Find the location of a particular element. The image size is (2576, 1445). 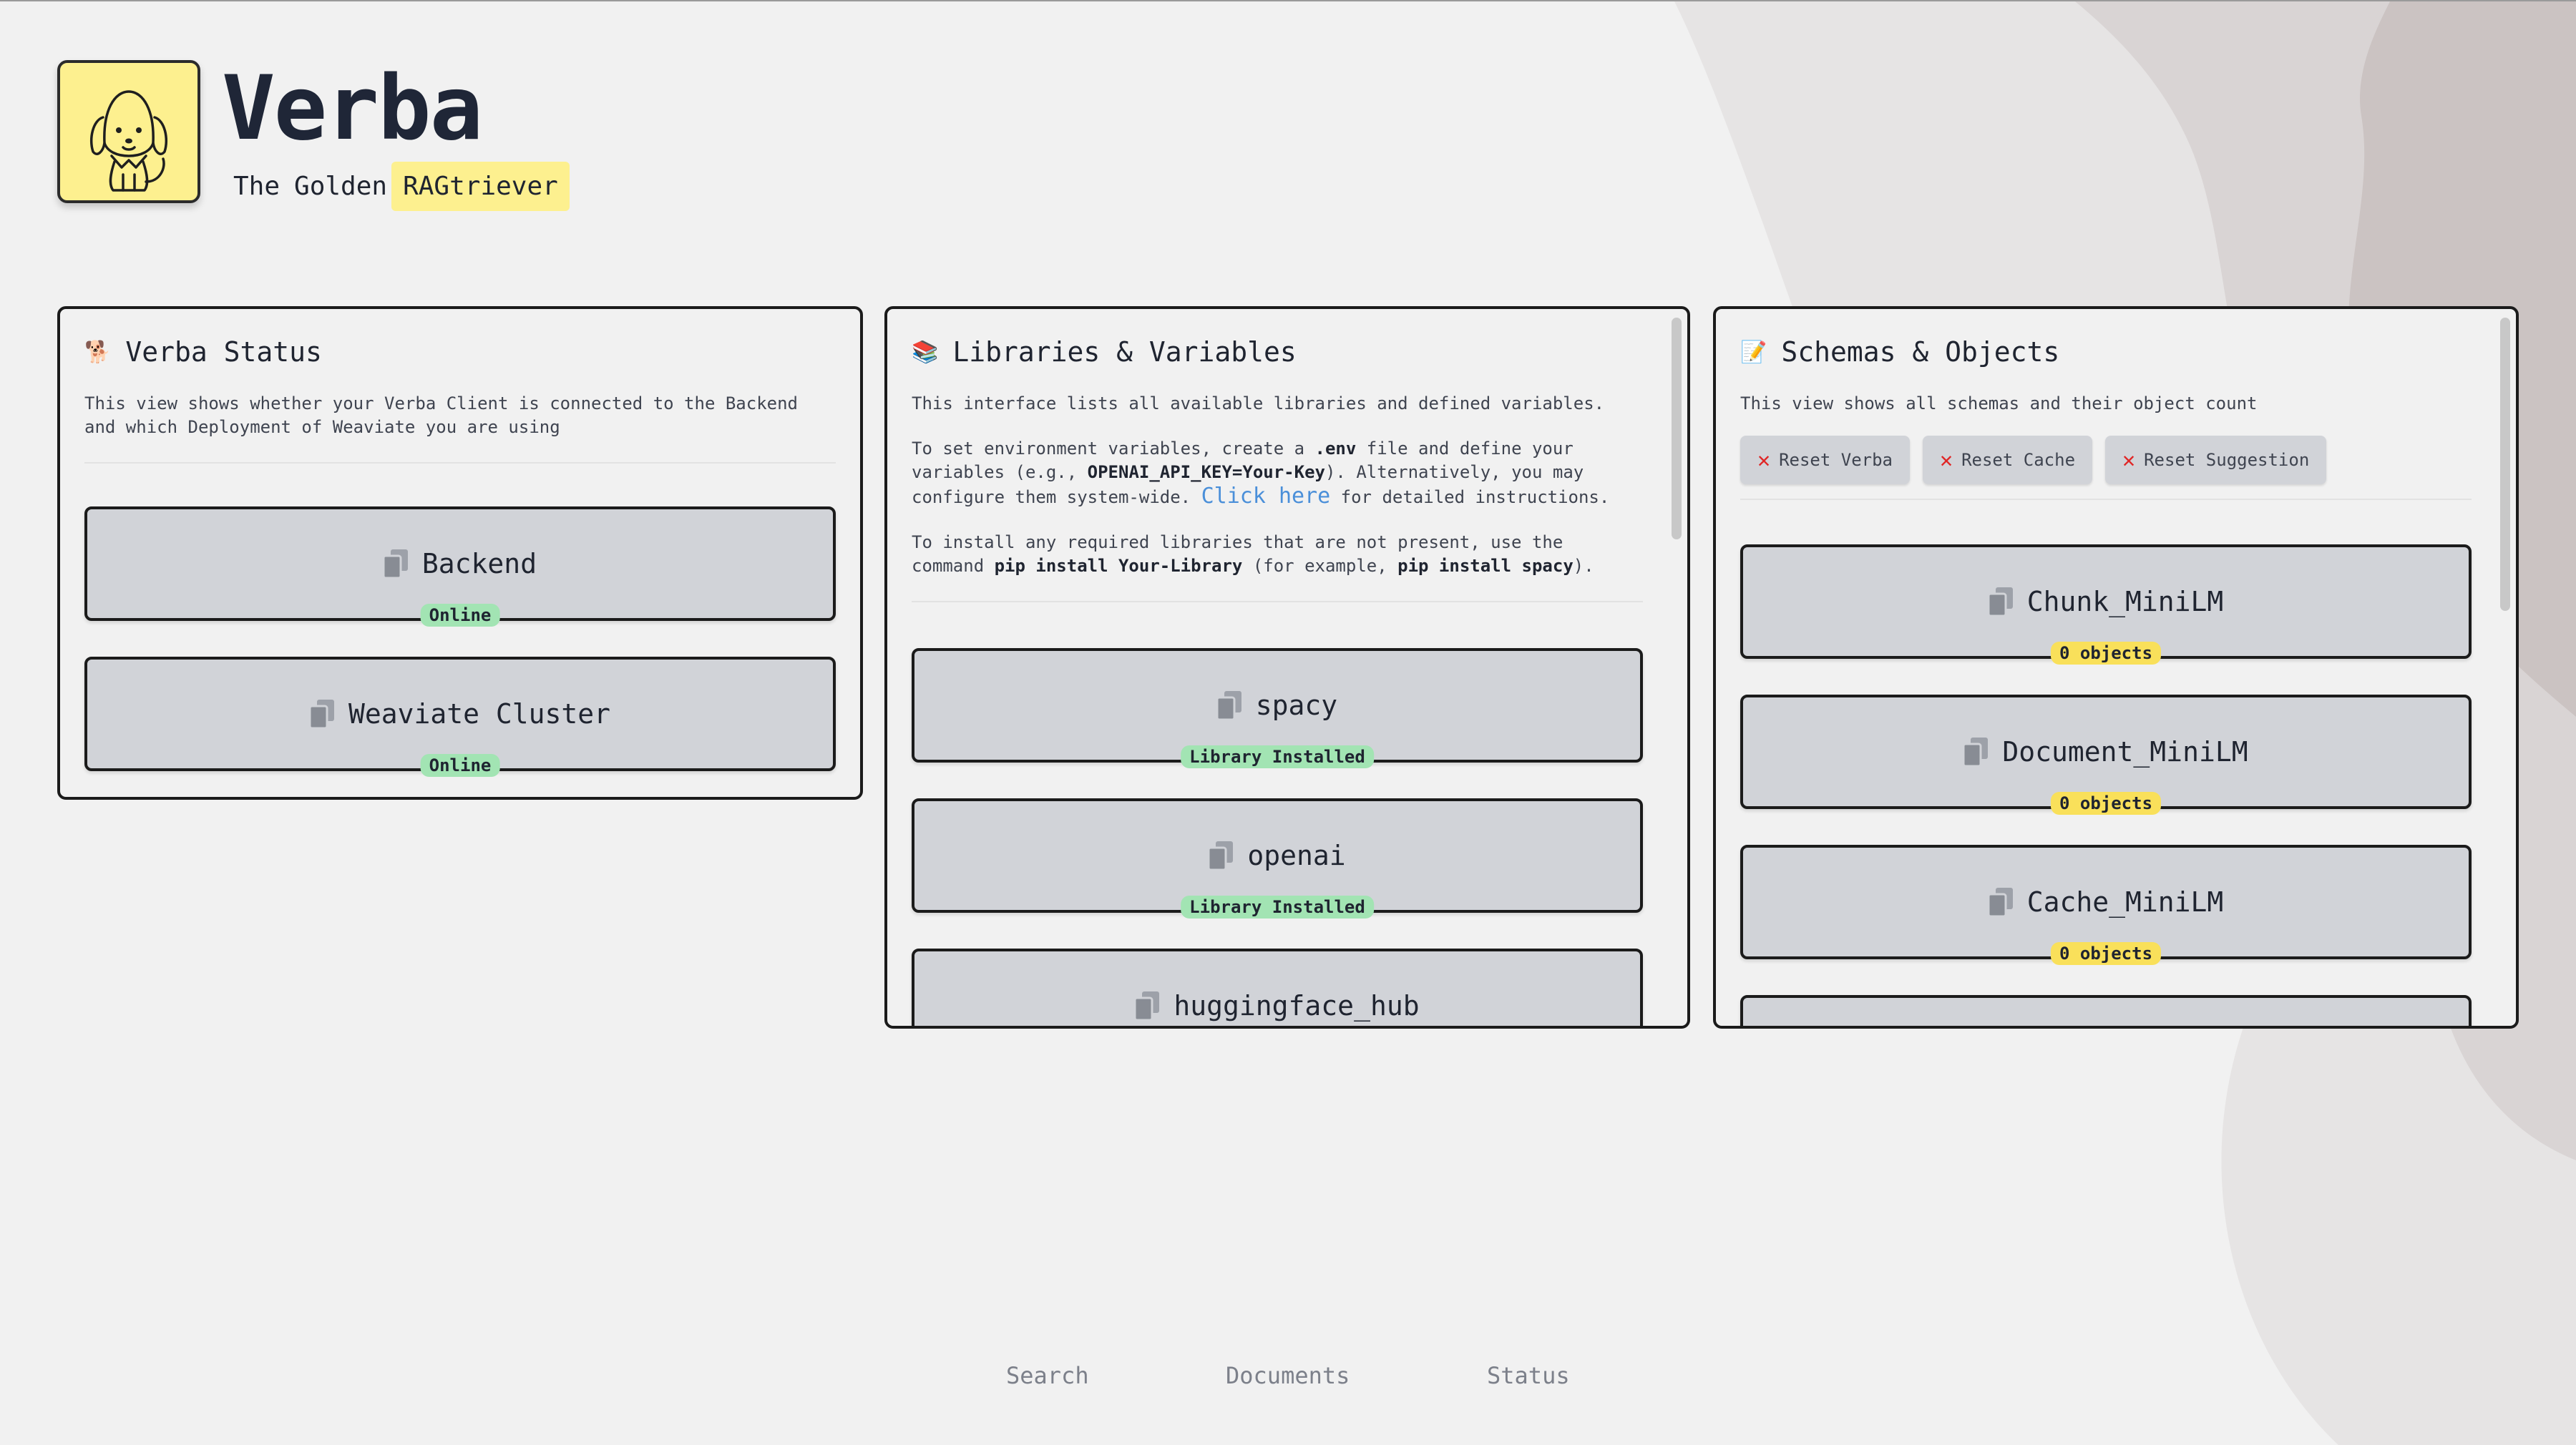

nav-status: Status is located at coordinates (1529, 1375).